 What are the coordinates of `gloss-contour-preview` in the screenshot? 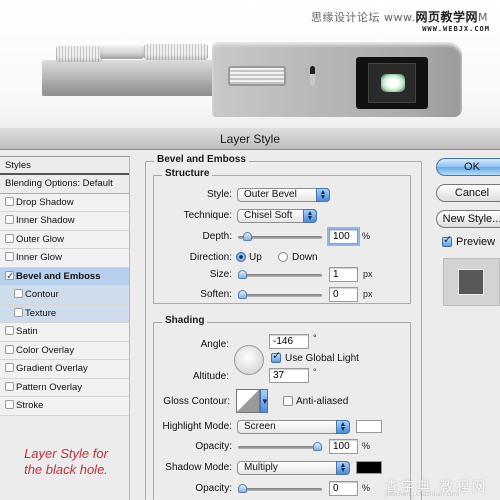 It's located at (248, 401).